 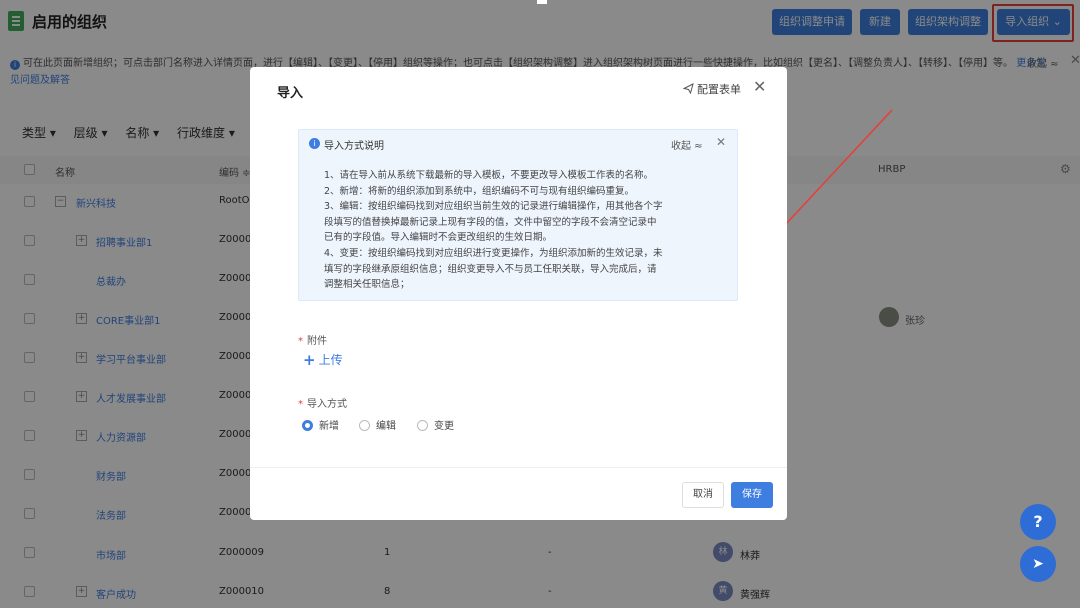 What do you see at coordinates (703, 495) in the screenshot?
I see `cancel-button: 取消` at bounding box center [703, 495].